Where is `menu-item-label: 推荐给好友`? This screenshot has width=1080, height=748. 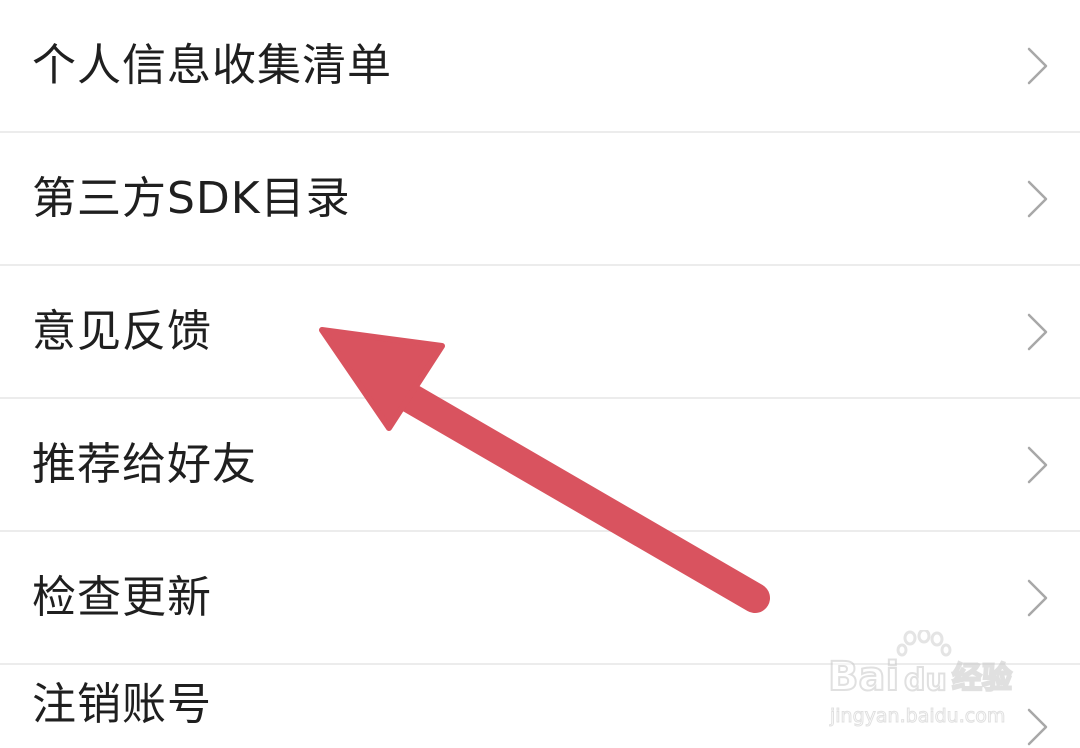
menu-item-label: 推荐给好友 is located at coordinates (144, 464).